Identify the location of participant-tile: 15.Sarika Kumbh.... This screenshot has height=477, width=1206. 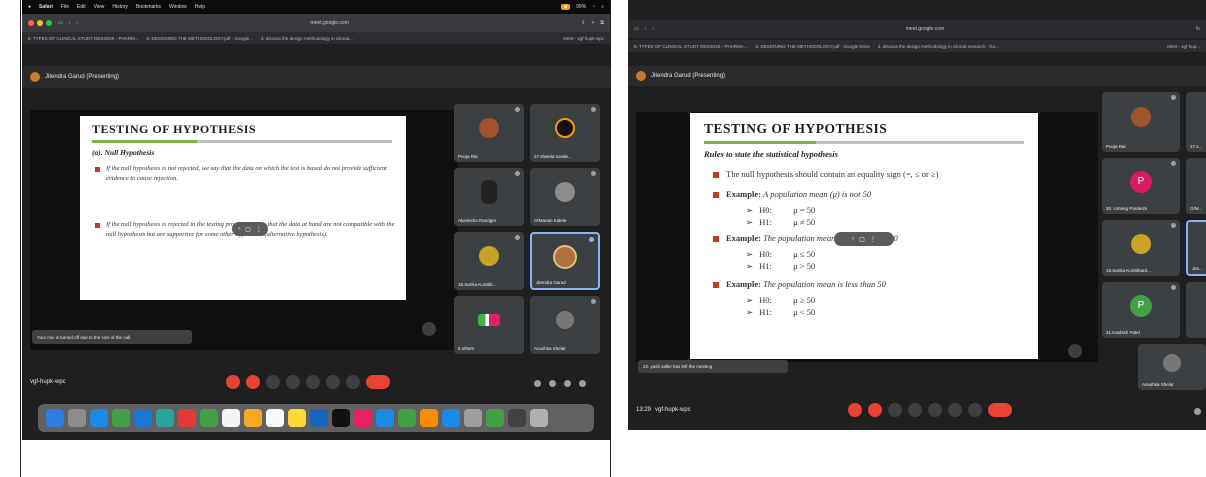
(489, 261).